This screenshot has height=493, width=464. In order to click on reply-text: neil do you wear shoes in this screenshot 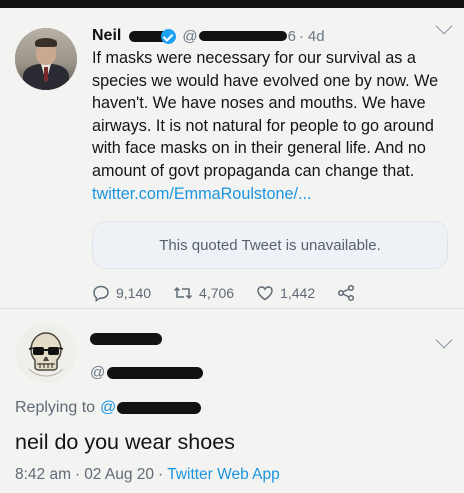, I will do `click(125, 442)`.